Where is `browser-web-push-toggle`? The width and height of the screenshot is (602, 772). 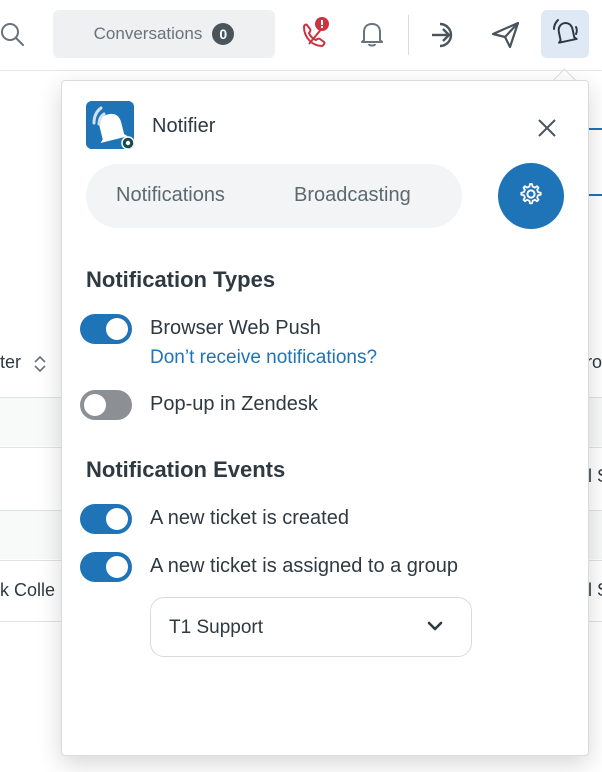 browser-web-push-toggle is located at coordinates (106, 329).